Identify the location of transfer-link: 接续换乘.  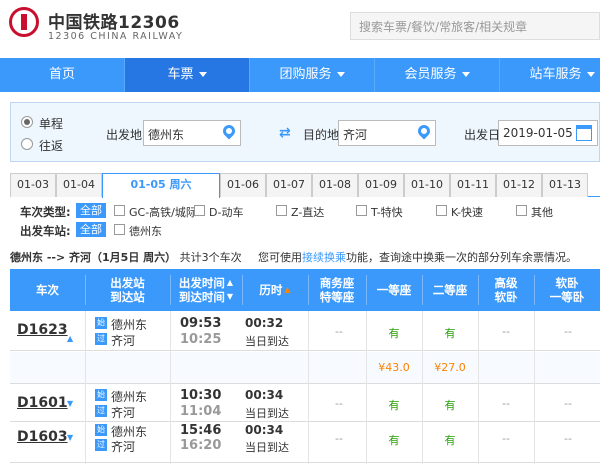
(324, 257).